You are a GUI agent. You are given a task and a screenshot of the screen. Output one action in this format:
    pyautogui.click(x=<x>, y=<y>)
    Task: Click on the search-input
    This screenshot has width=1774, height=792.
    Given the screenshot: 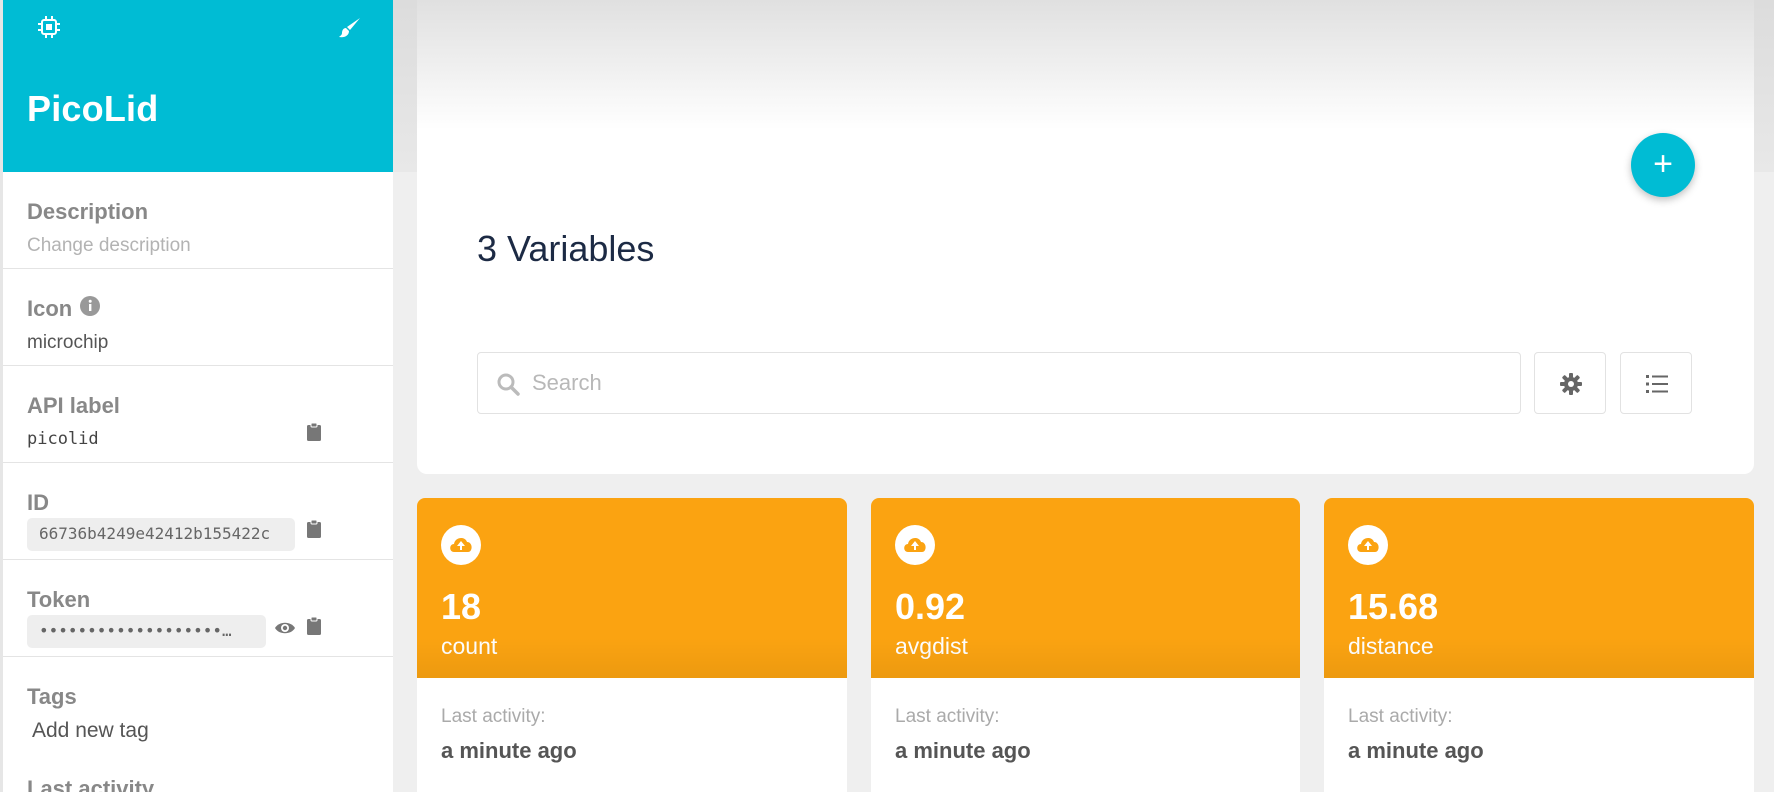 What is the action you would take?
    pyautogui.click(x=1012, y=383)
    